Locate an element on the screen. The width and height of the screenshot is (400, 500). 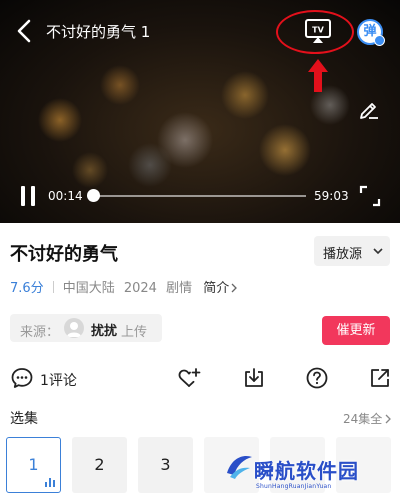
chevron-down-icon is located at coordinates (378, 251).